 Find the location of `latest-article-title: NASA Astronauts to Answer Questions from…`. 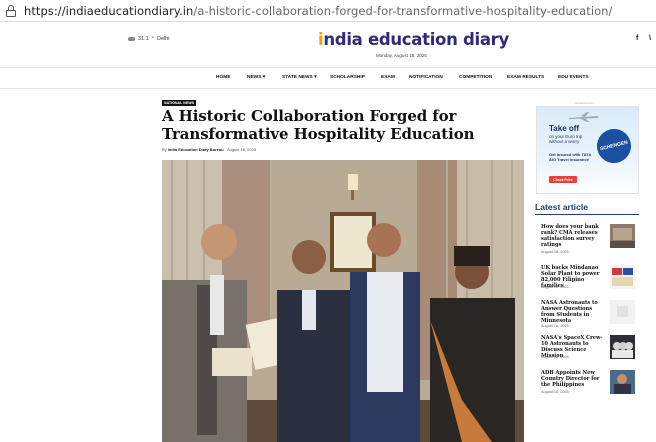

latest-article-title: NASA Astronauts to Answer Questions from… is located at coordinates (572, 312).